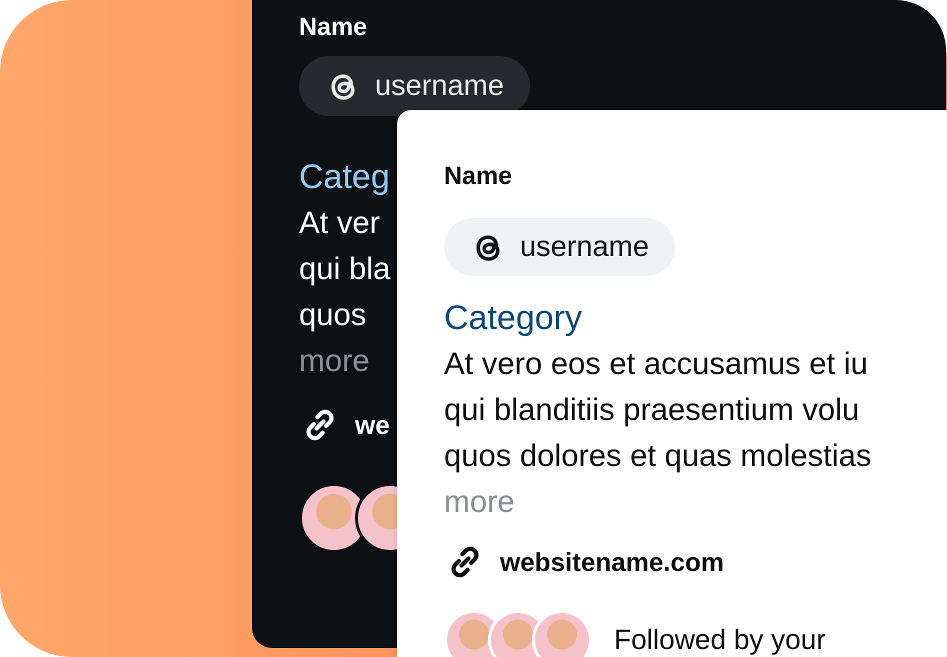 The image size is (947, 657). What do you see at coordinates (658, 456) in the screenshot?
I see `bio-text: quos dolores et quas molestias` at bounding box center [658, 456].